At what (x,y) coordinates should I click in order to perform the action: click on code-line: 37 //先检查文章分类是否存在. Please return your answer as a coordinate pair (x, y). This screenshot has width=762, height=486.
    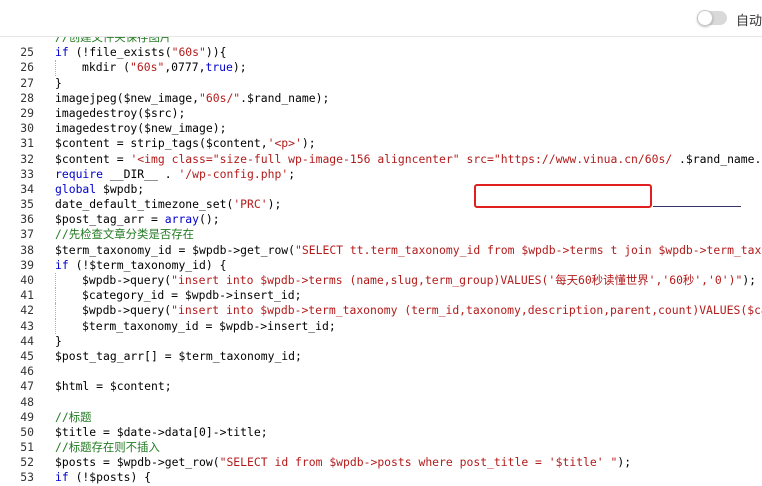
    Looking at the image, I should click on (381, 234).